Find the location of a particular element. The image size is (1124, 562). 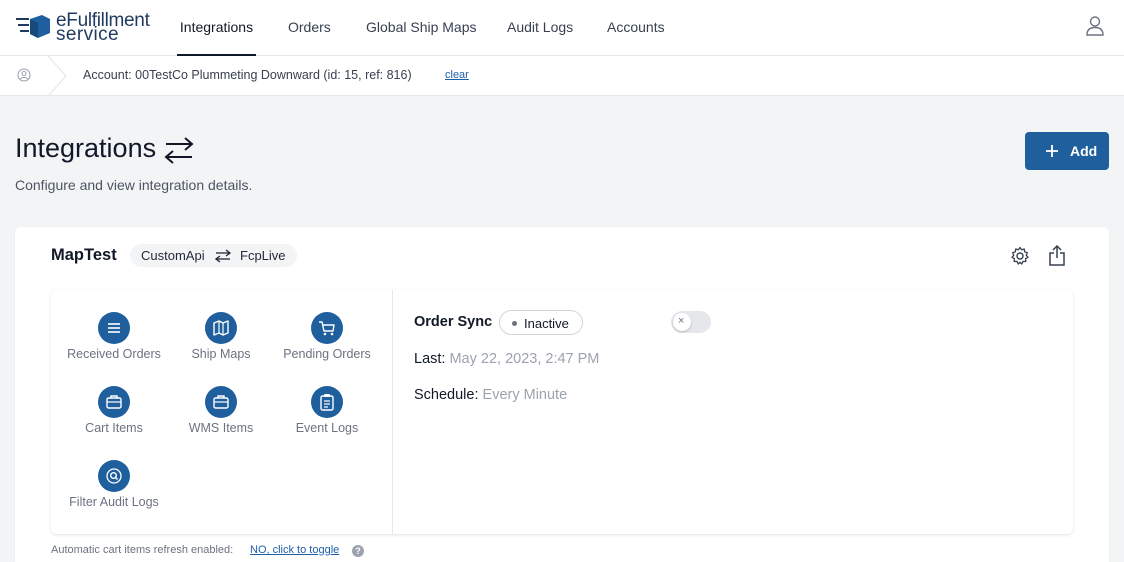

tile-label: Cart Items is located at coordinates (114, 428).